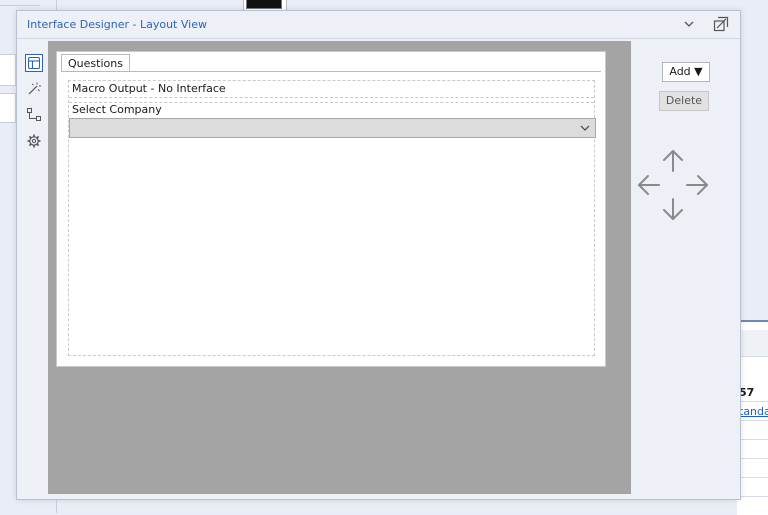 The image size is (768, 515). I want to click on select-company-label: Select Company, so click(117, 110).